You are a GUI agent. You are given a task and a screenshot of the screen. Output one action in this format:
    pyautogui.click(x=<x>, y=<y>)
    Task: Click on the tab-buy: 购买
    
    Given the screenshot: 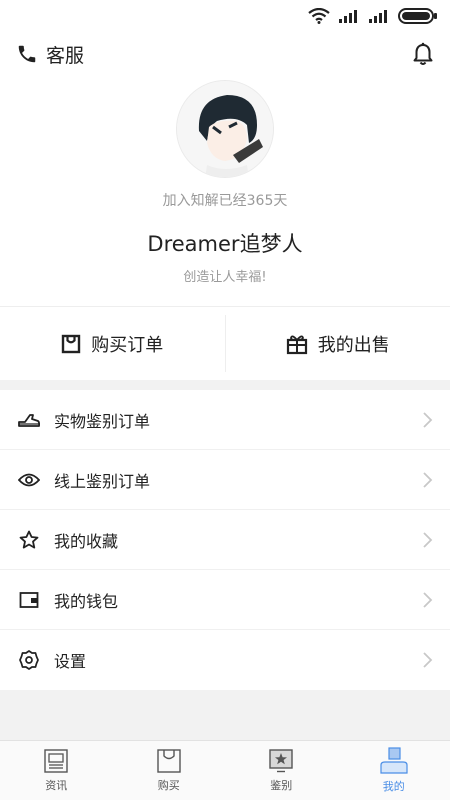 What is the action you would take?
    pyautogui.click(x=169, y=770)
    